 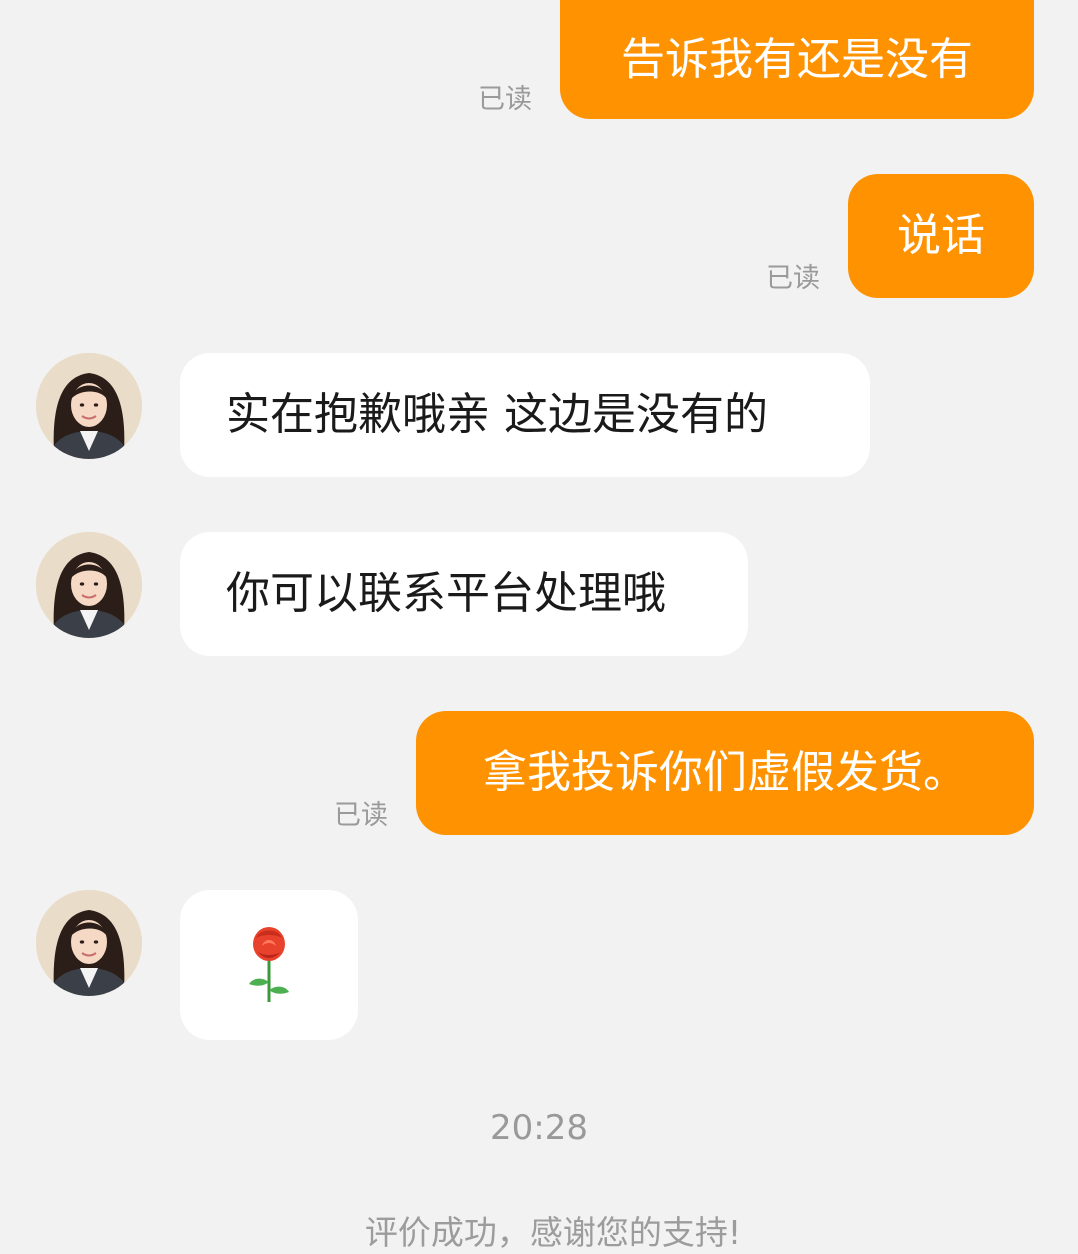 What do you see at coordinates (464, 594) in the screenshot?
I see `received-message-bubble: 你可以联系平台处理哦` at bounding box center [464, 594].